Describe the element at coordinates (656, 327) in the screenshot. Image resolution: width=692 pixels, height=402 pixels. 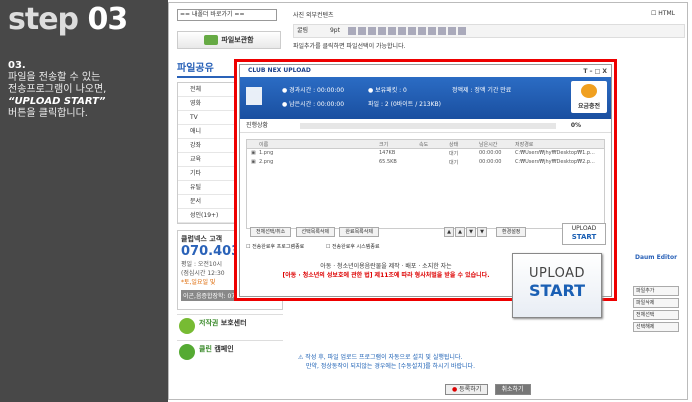
I see `deselect-button: 선택해제` at that location.